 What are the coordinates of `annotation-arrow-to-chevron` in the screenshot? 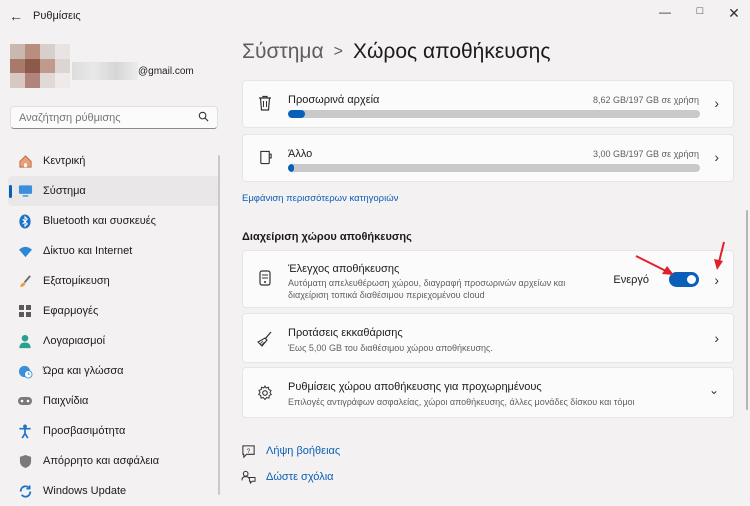 It's located at (719, 255).